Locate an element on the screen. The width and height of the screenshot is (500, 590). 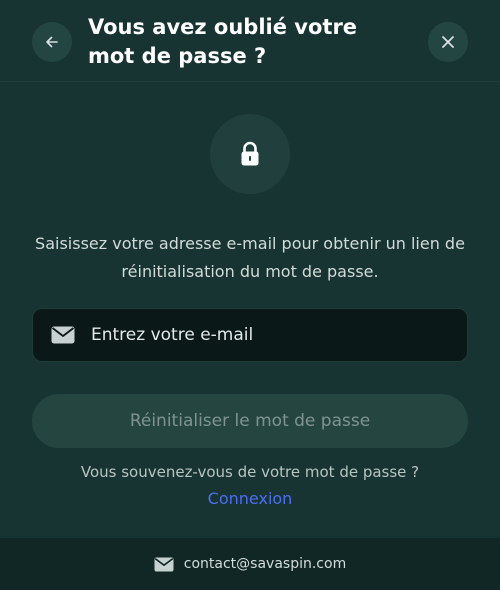
close-icon is located at coordinates (448, 42).